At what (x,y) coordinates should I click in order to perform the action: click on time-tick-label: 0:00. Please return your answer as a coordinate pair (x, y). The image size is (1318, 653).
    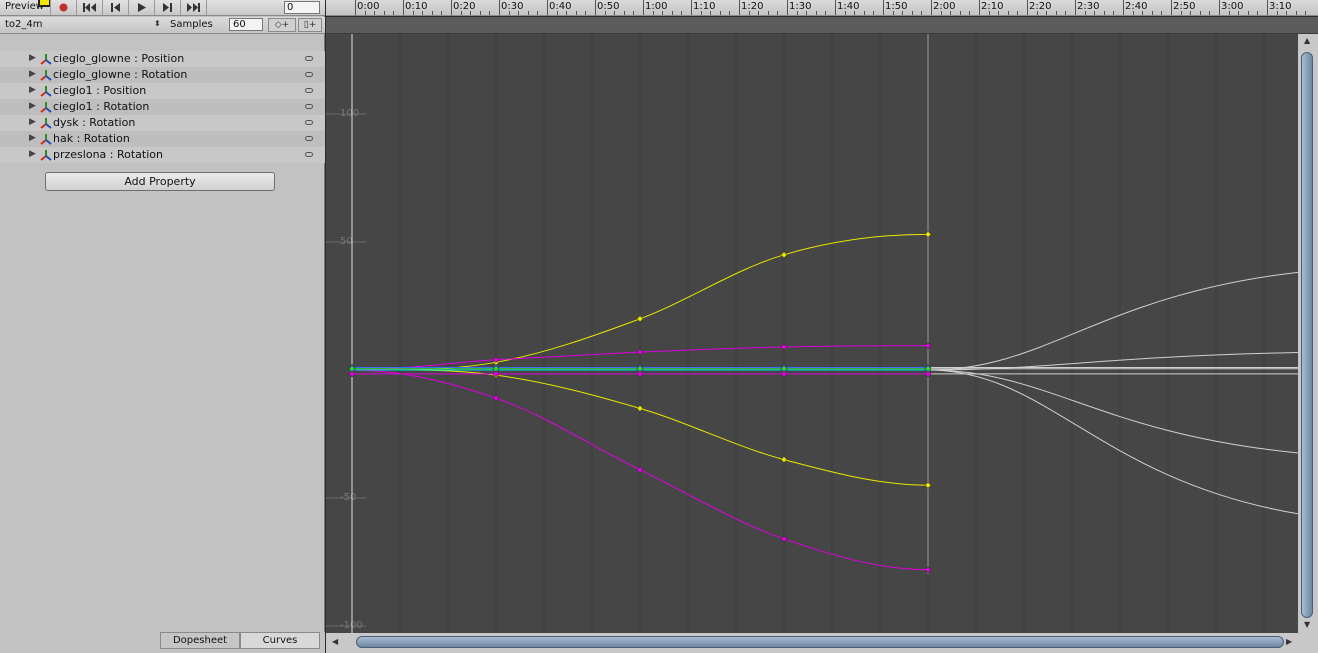
    Looking at the image, I should click on (368, 6).